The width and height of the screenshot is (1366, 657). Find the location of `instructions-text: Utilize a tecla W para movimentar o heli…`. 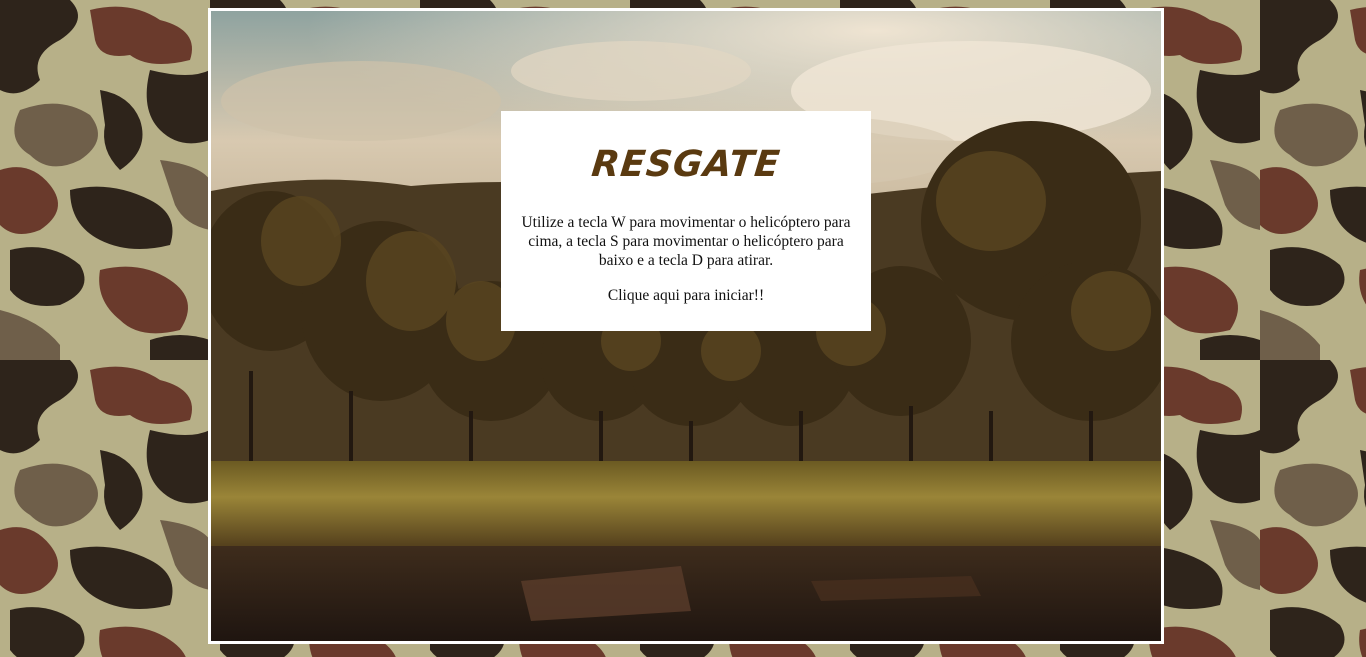

instructions-text: Utilize a tecla W para movimentar o heli… is located at coordinates (686, 241).